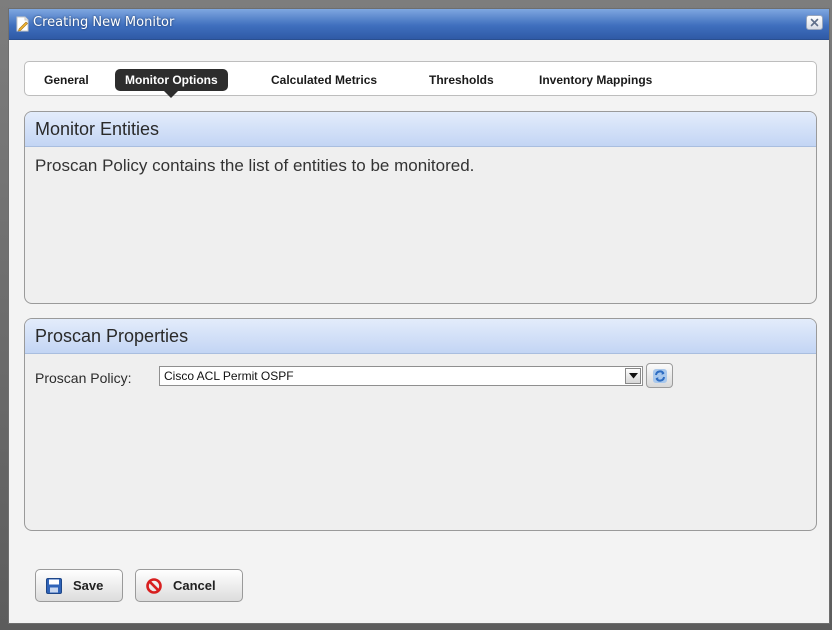 The width and height of the screenshot is (832, 630). I want to click on close-icon, so click(814, 22).